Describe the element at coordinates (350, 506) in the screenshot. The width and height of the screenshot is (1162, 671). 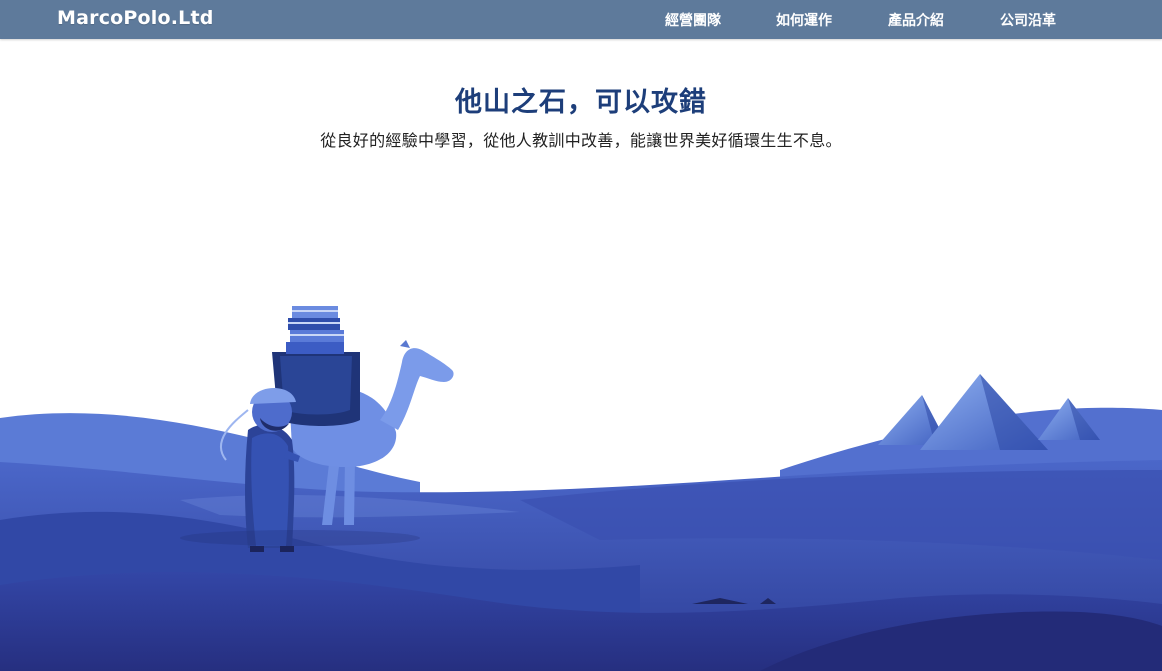
I see `dune-highlight` at that location.